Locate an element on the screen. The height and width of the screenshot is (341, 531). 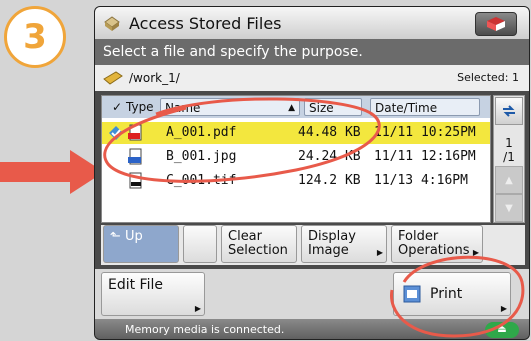
step-number: 3 is located at coordinates (35, 37).